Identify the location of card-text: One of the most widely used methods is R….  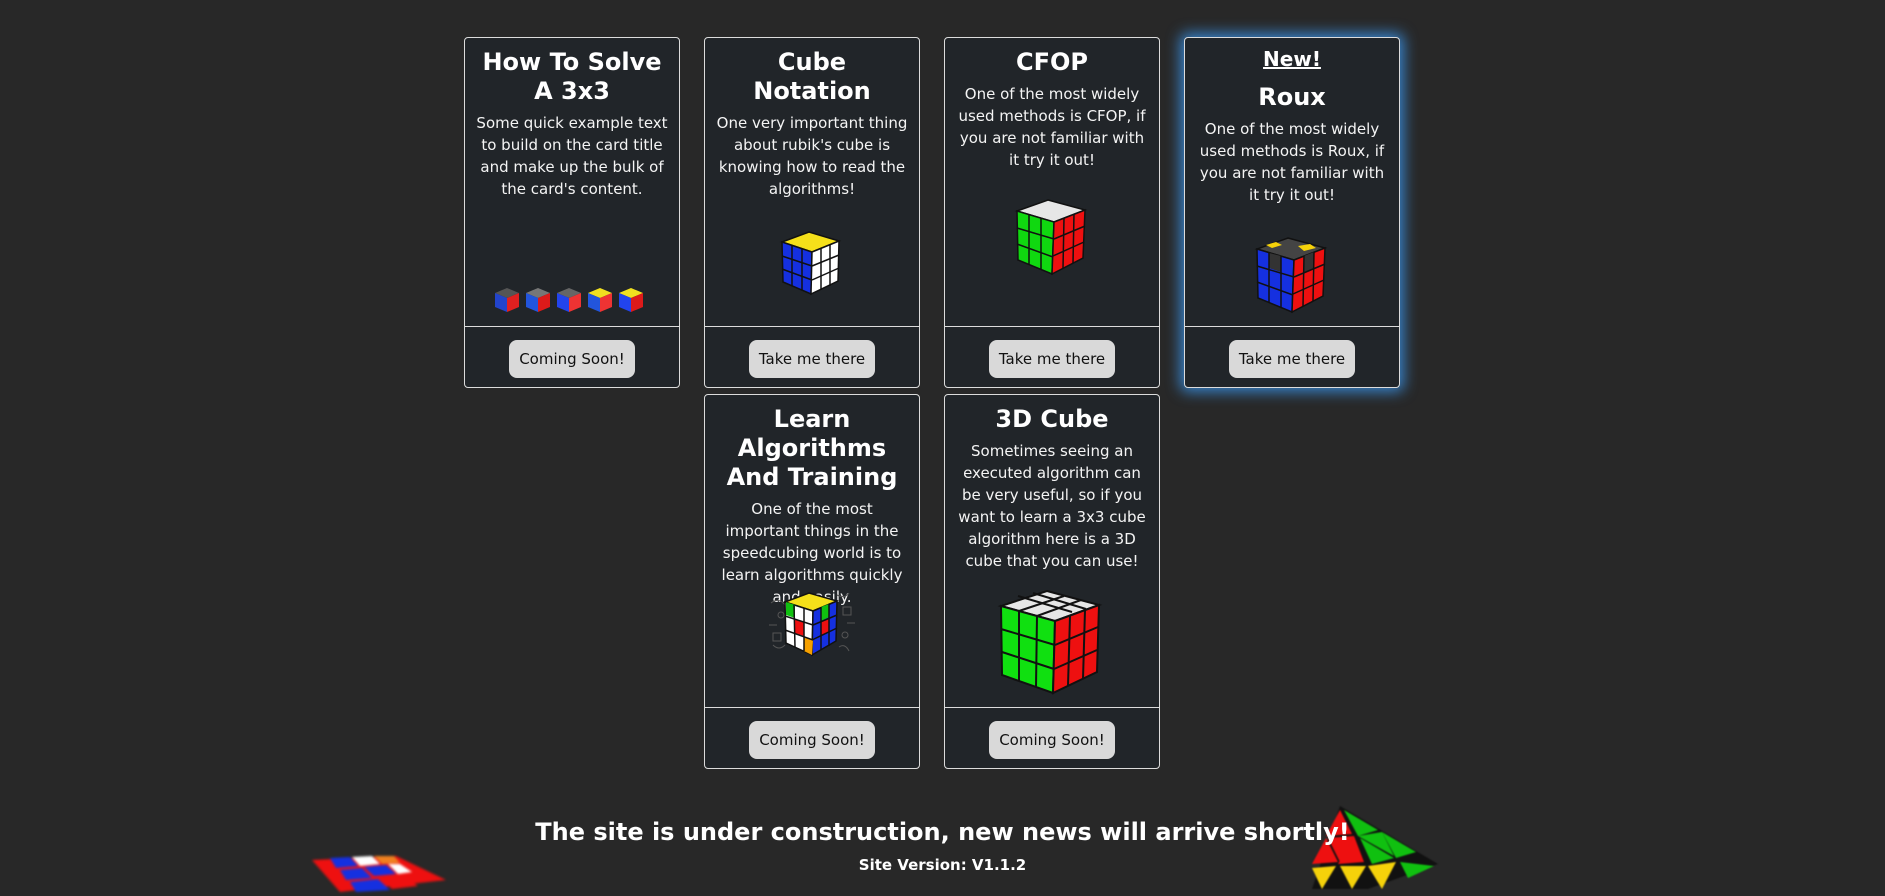
(1292, 162).